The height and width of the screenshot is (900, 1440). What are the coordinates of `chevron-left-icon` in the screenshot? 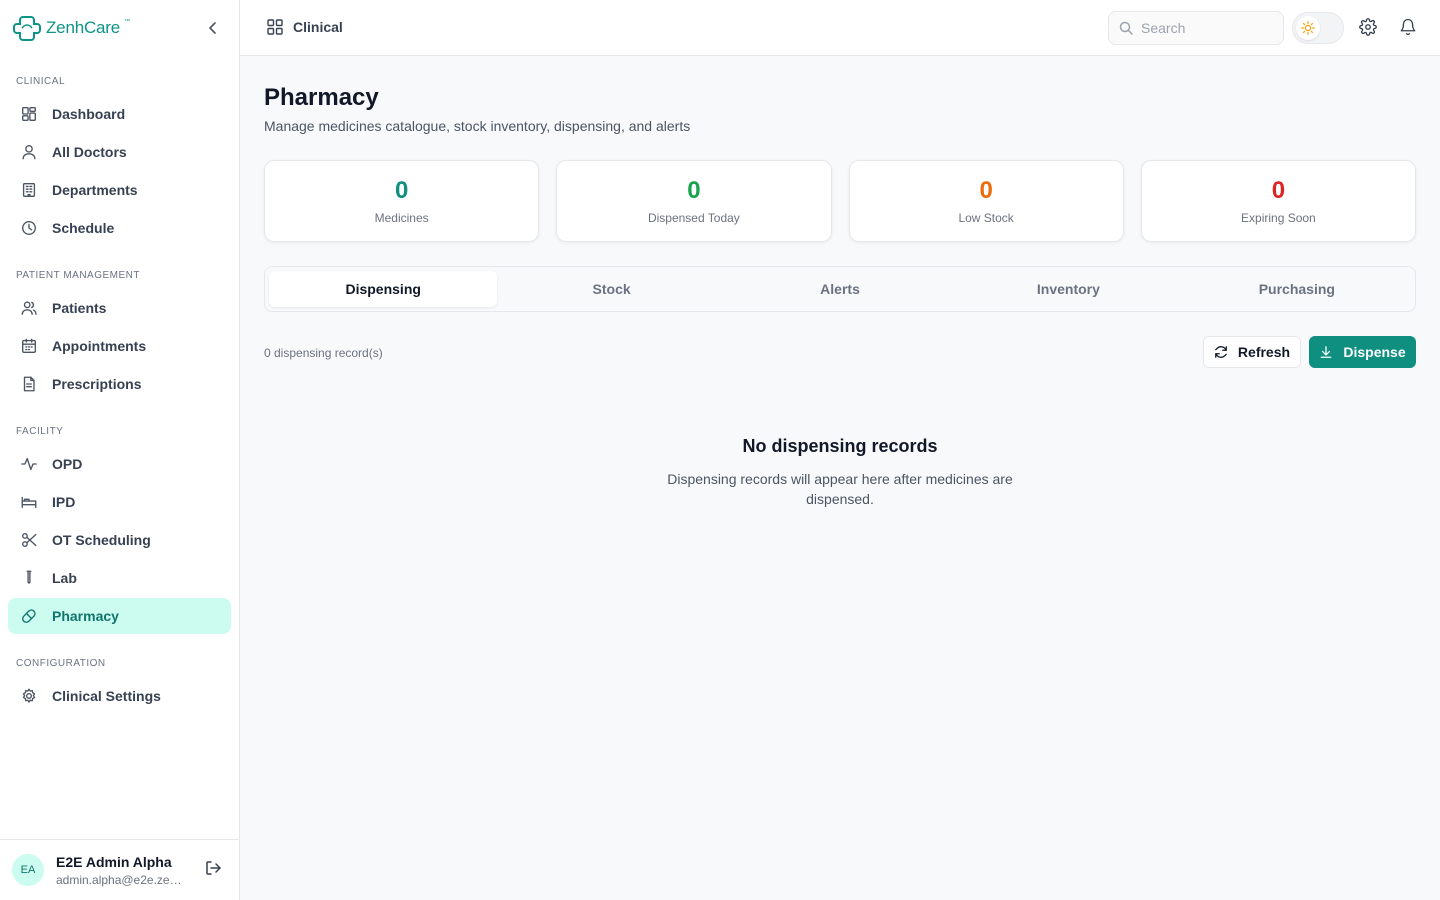 It's located at (212, 28).